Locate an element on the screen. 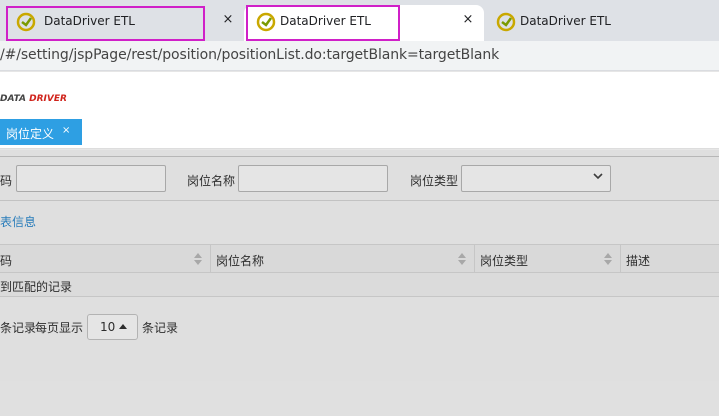  browser-tab-3: DataDriver ETL is located at coordinates (601, 23).